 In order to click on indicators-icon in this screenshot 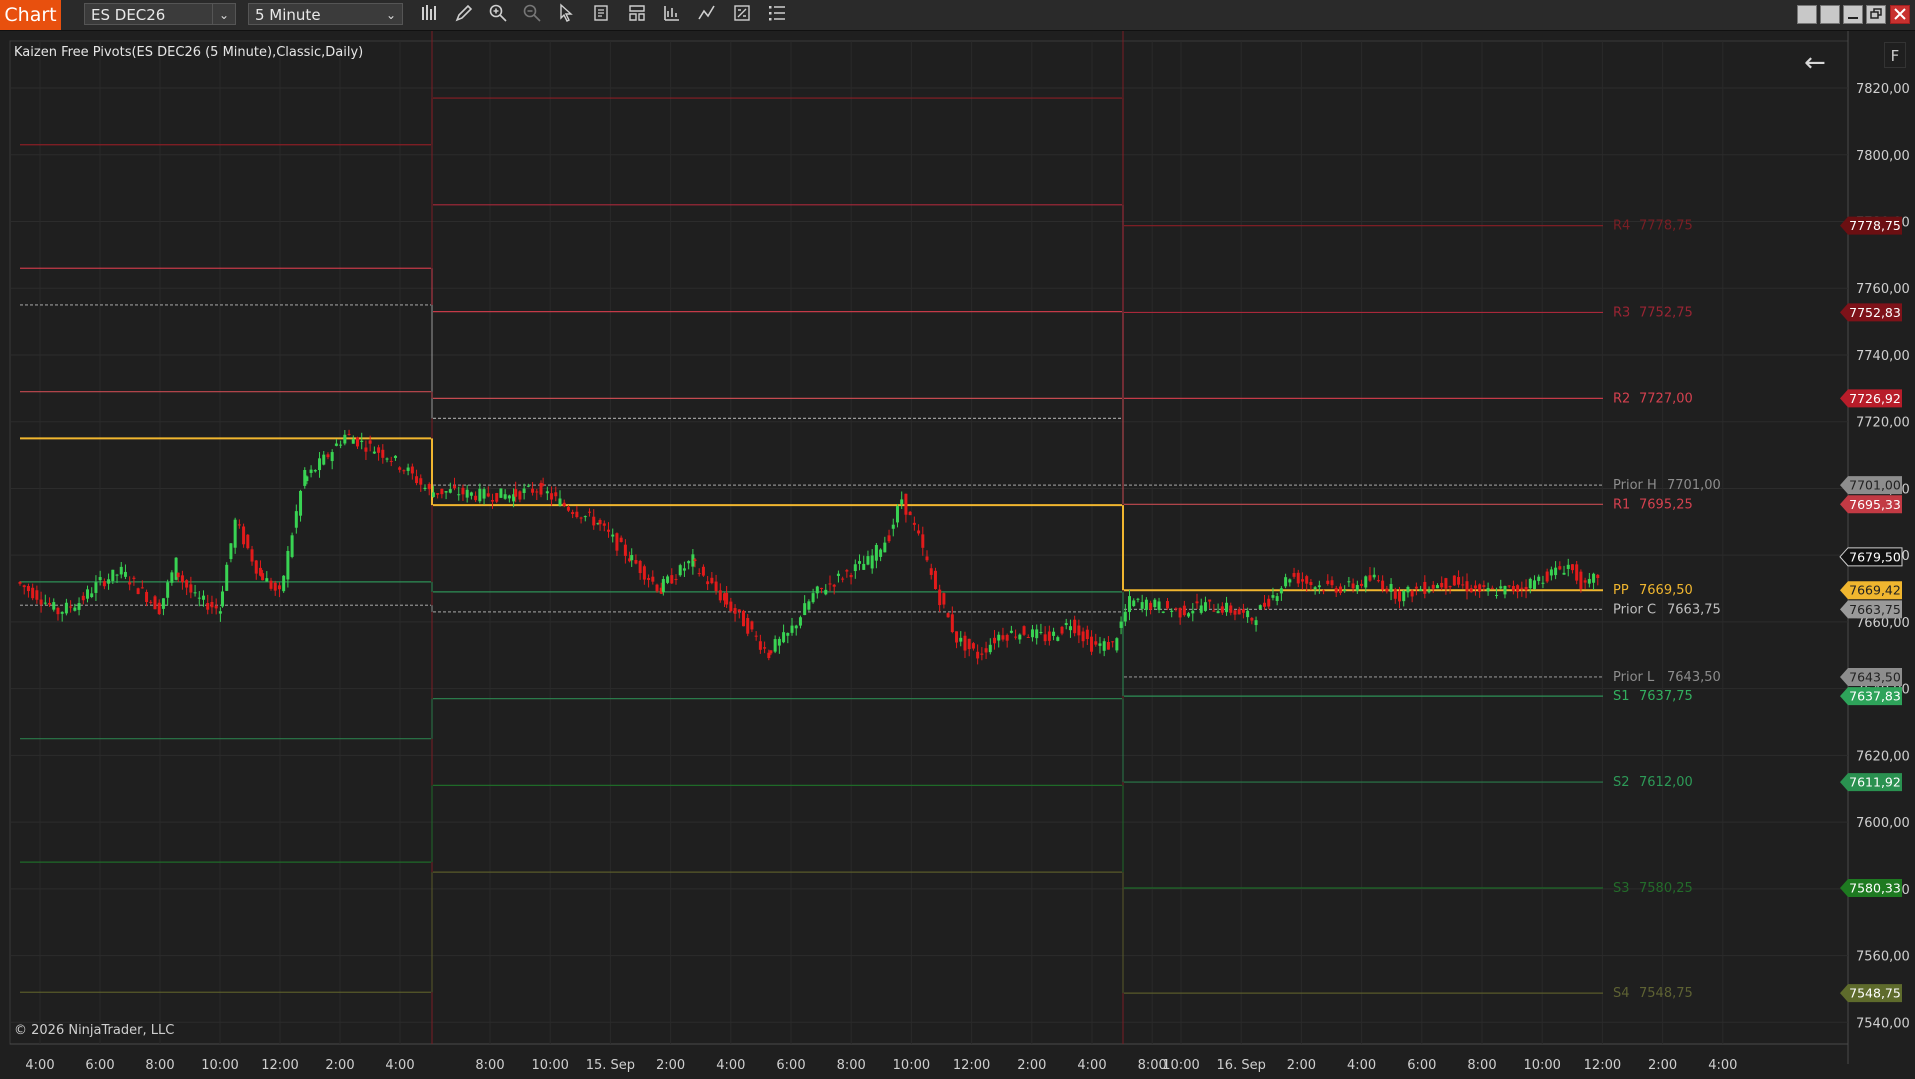, I will do `click(707, 15)`.